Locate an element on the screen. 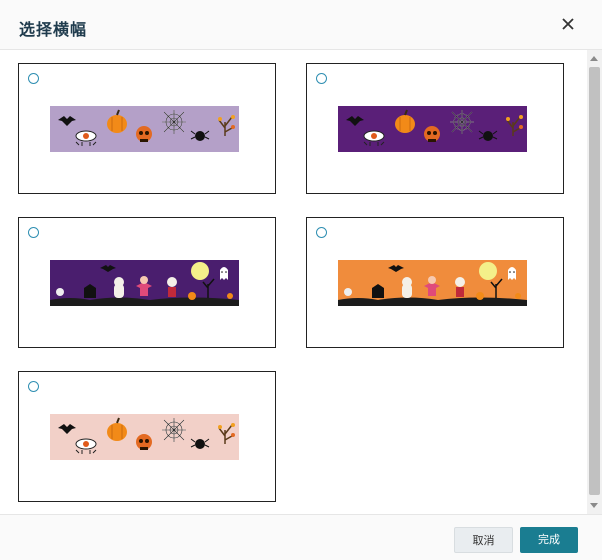 The image size is (602, 560). scroll-up-arrow-icon is located at coordinates (594, 58).